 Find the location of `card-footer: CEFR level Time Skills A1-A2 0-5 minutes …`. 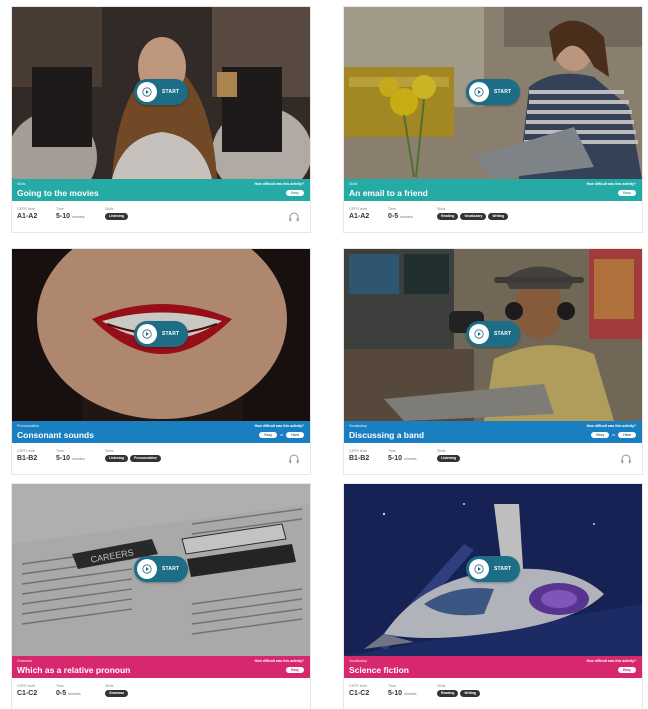

card-footer: CEFR level Time Skills A1-A2 0-5 minutes … is located at coordinates (493, 216).